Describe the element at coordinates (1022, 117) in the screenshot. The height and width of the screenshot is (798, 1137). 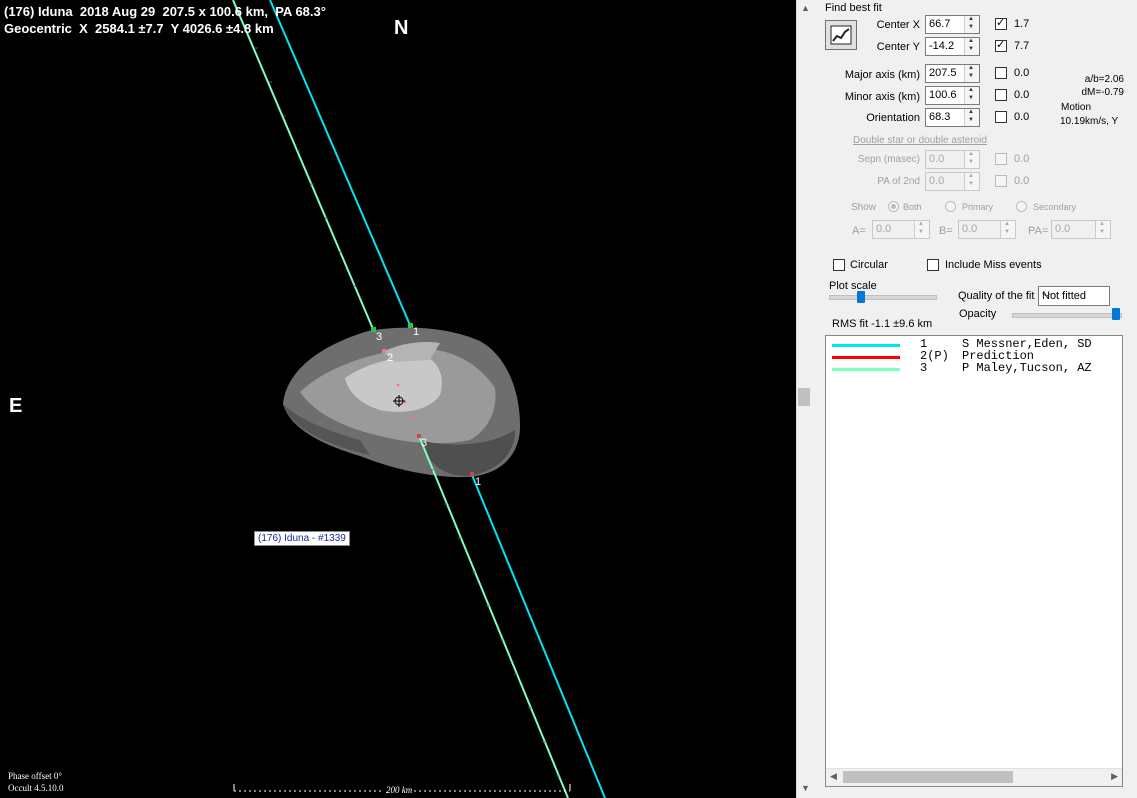
I see `orientation-uncert: 0.0` at that location.